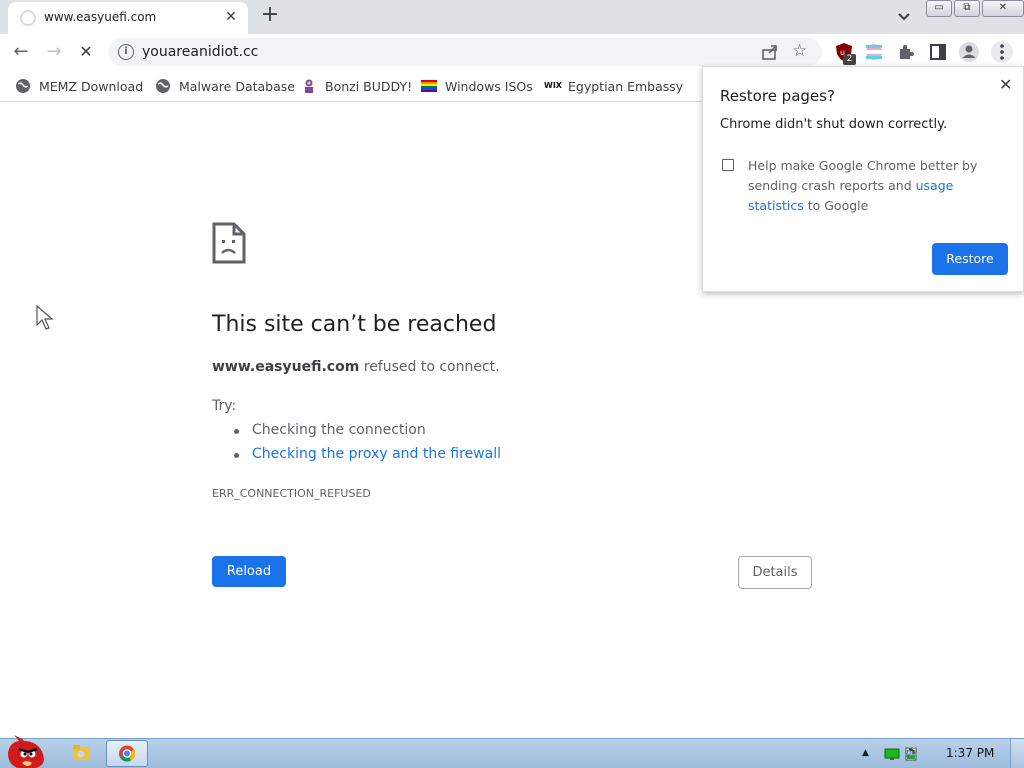 The width and height of the screenshot is (1024, 768). I want to click on error-title: This site can’t be reached, so click(354, 324).